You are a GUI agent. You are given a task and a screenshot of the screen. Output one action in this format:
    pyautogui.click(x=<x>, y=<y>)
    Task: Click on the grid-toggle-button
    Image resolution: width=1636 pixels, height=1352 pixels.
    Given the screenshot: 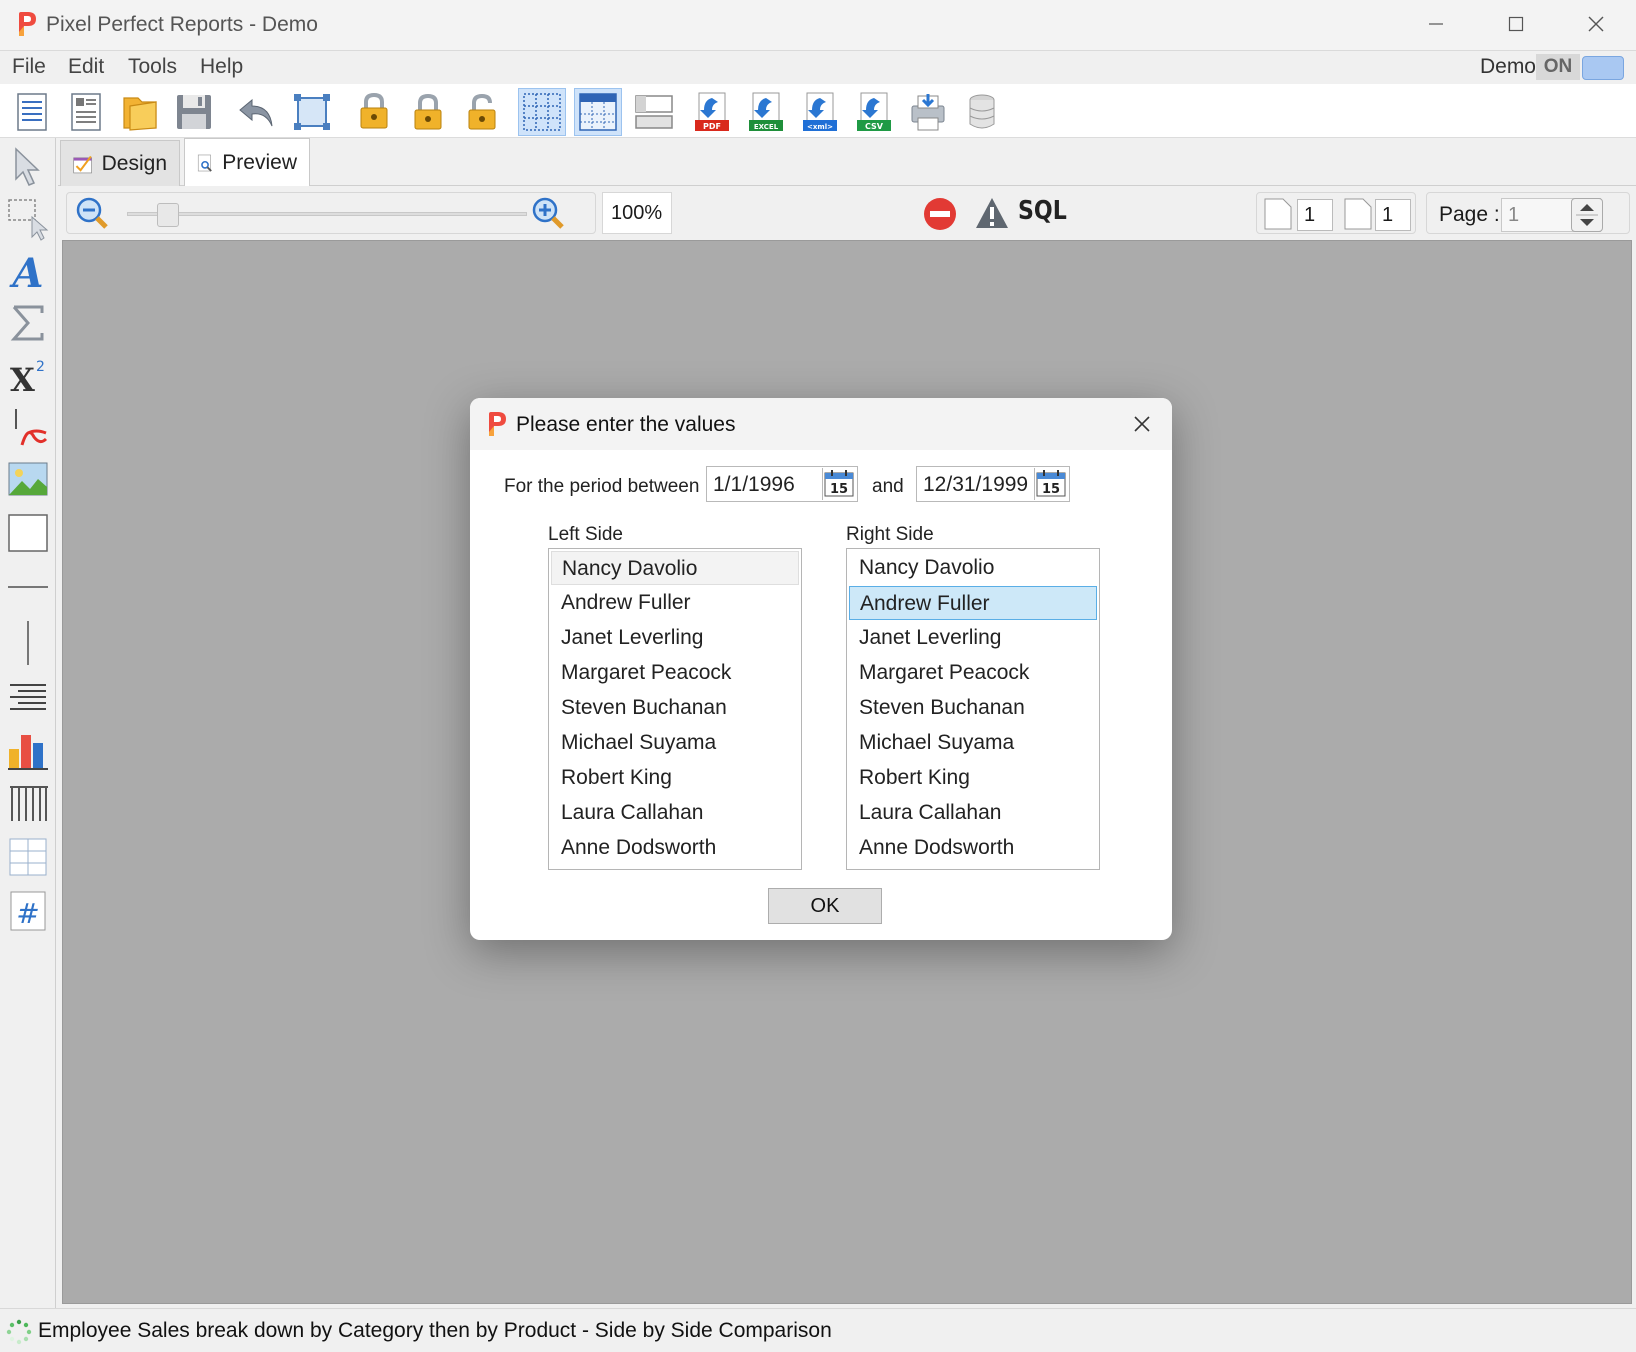 What is the action you would take?
    pyautogui.click(x=542, y=112)
    